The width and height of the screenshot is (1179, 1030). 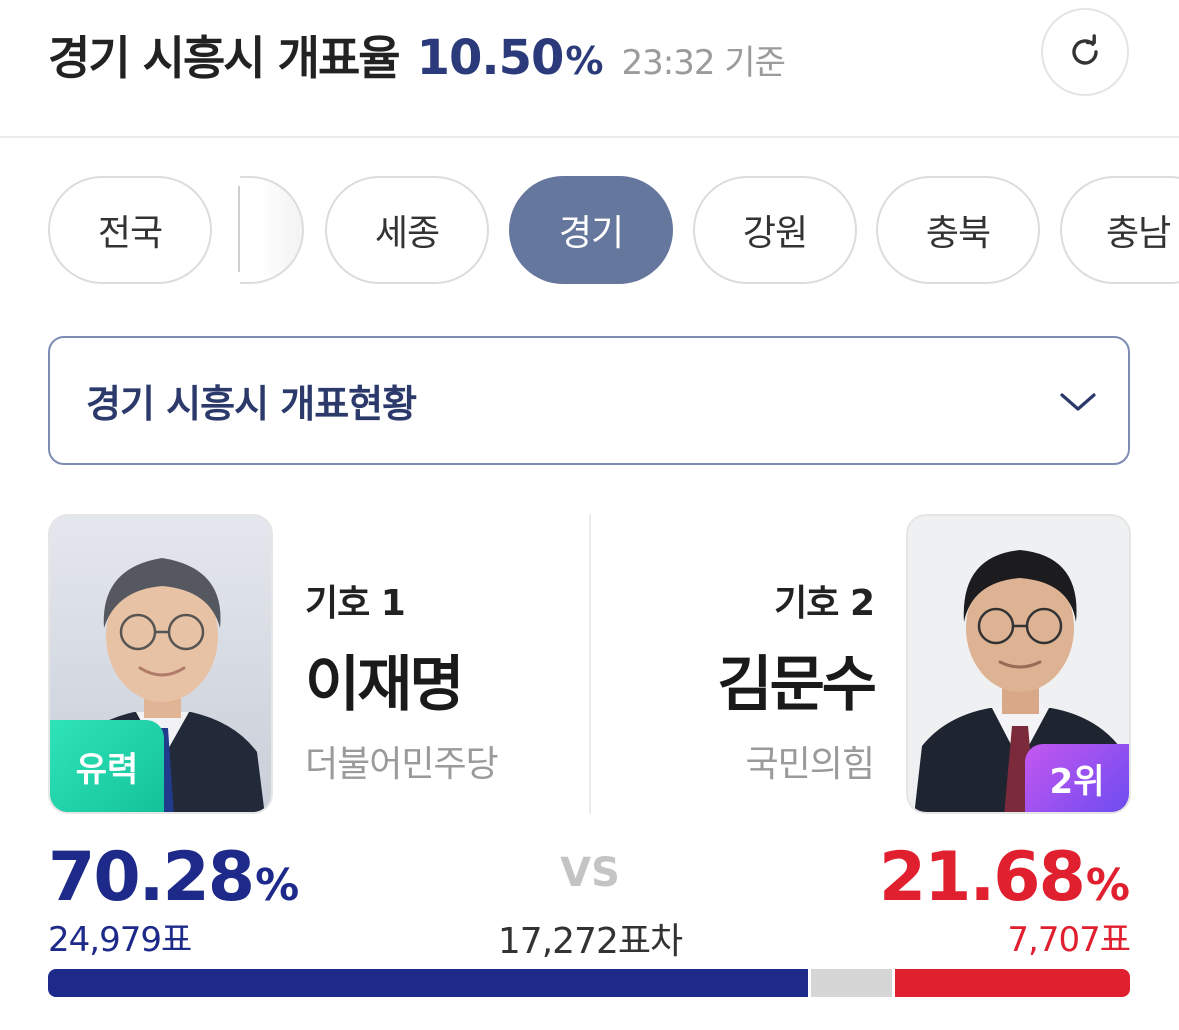 I want to click on refresh-button, so click(x=1085, y=52).